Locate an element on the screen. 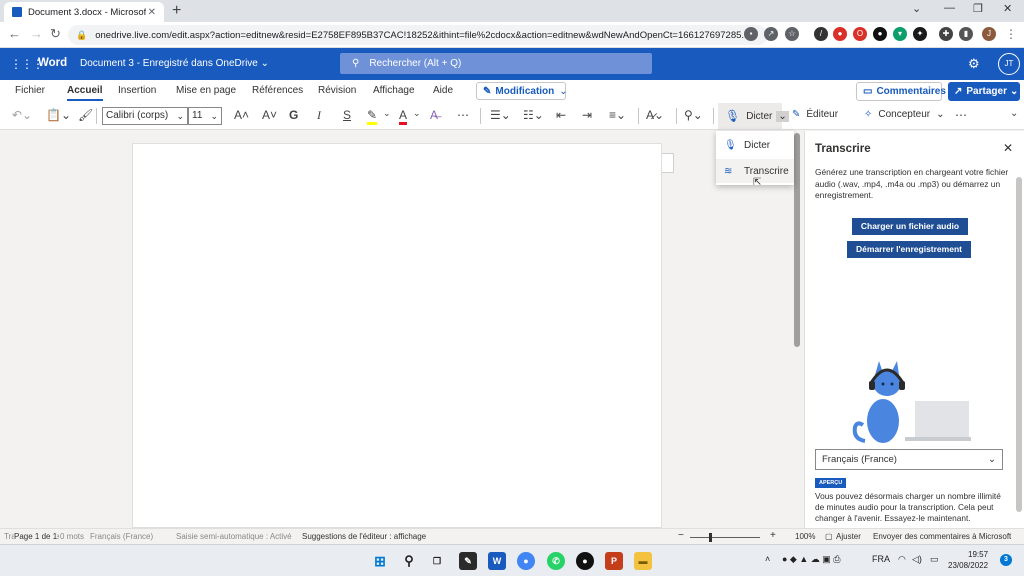 This screenshot has height=576, width=1024. shrink-font-icon: A˅ is located at coordinates (269, 115).